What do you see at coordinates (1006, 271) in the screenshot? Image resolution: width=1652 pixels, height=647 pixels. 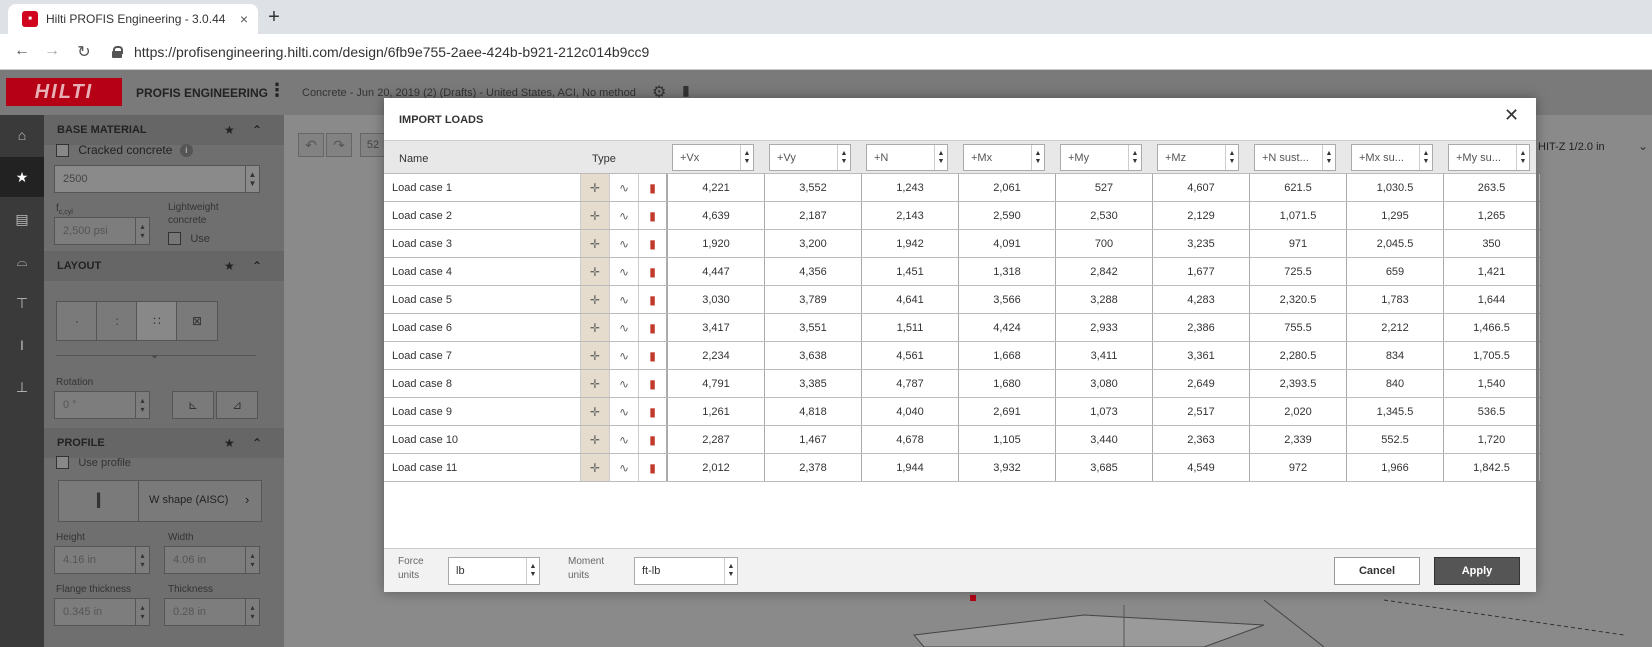 I see `load-value-cell: 1,318` at bounding box center [1006, 271].